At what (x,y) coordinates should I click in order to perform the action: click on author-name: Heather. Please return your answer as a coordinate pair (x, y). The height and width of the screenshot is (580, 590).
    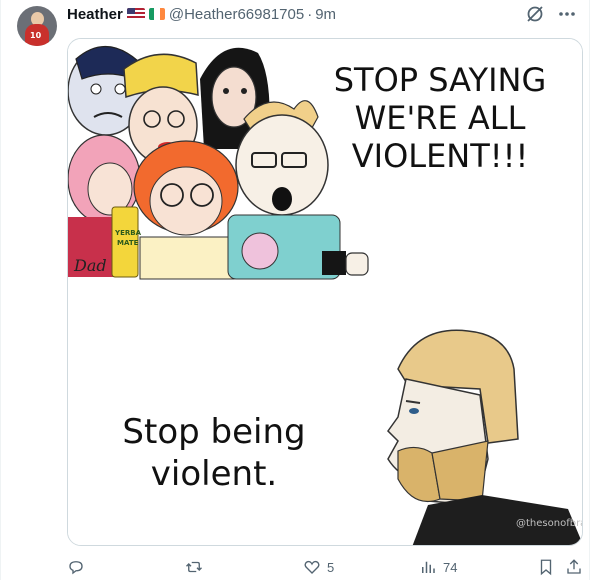
    Looking at the image, I should click on (95, 14).